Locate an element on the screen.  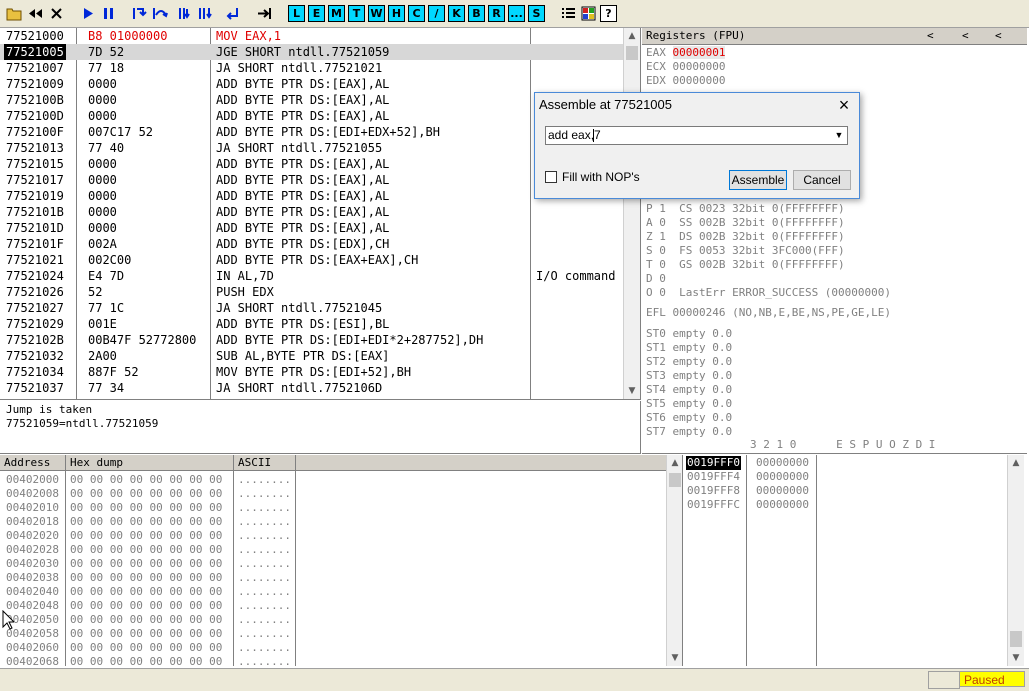
register-value: 00000000 is located at coordinates (699, 80).